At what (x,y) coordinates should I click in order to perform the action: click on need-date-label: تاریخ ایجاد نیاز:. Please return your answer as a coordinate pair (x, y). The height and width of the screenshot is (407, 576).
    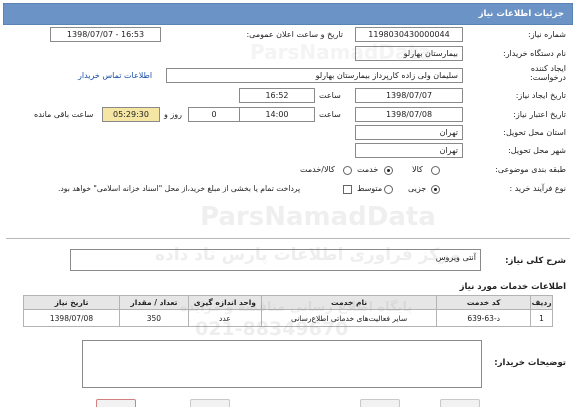
    Looking at the image, I should click on (540, 95).